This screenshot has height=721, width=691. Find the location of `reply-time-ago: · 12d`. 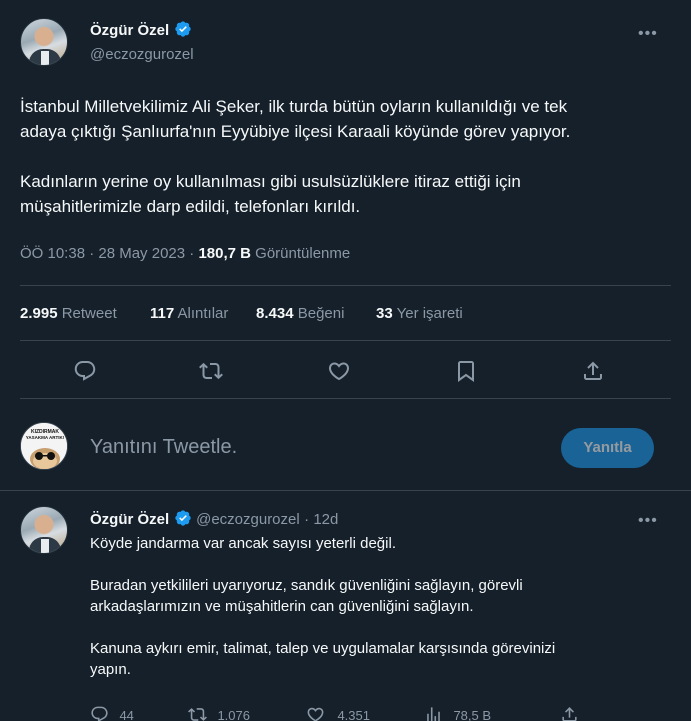

reply-time-ago: · 12d is located at coordinates (321, 519).